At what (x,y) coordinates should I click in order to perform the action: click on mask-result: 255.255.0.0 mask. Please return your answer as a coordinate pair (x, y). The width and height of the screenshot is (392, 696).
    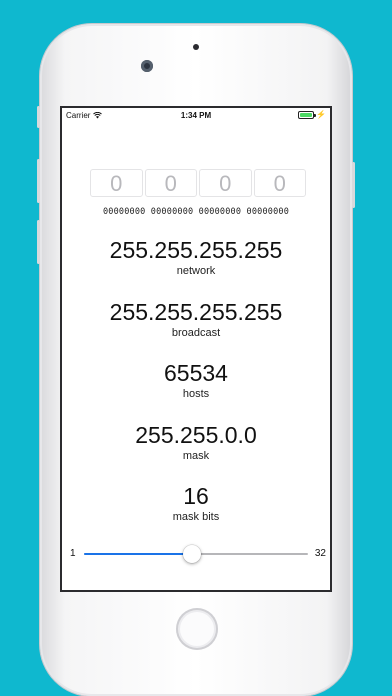
    Looking at the image, I should click on (196, 442).